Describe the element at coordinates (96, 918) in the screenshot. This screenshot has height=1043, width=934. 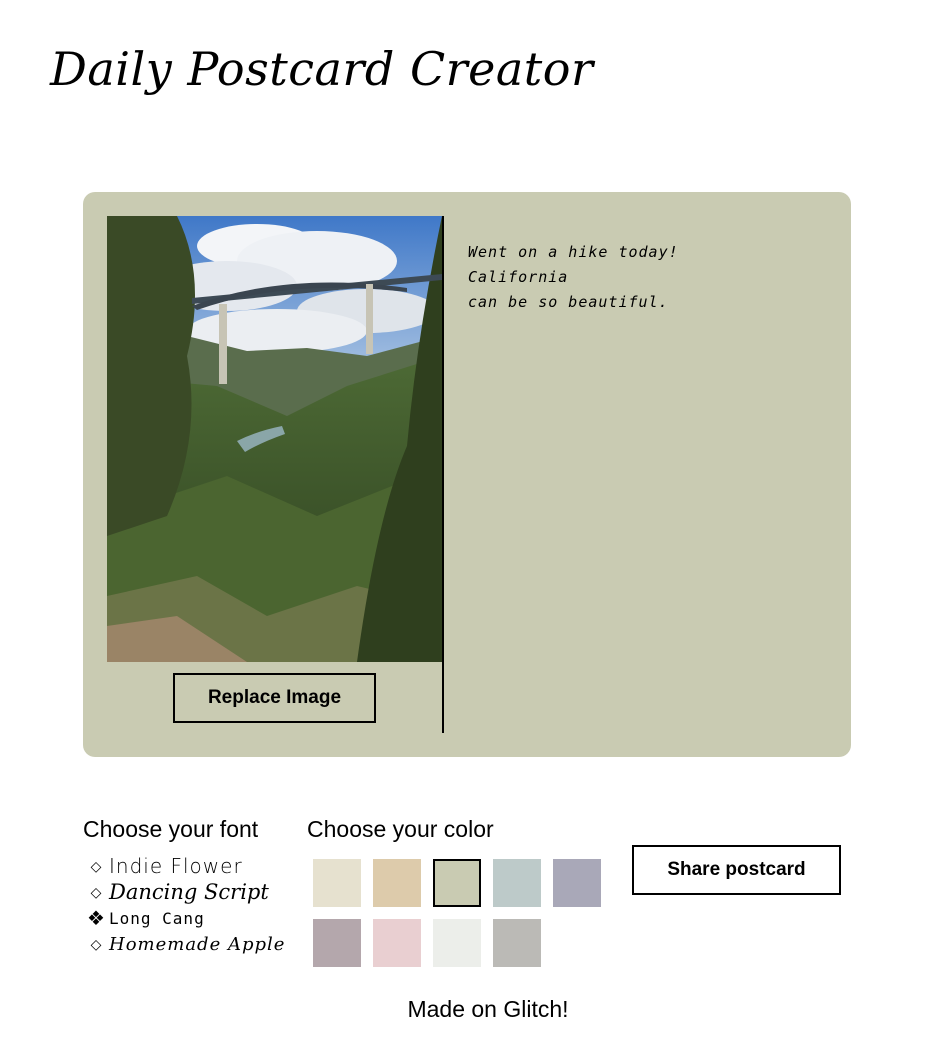
I see `diamond-filled-icon: ❖` at that location.